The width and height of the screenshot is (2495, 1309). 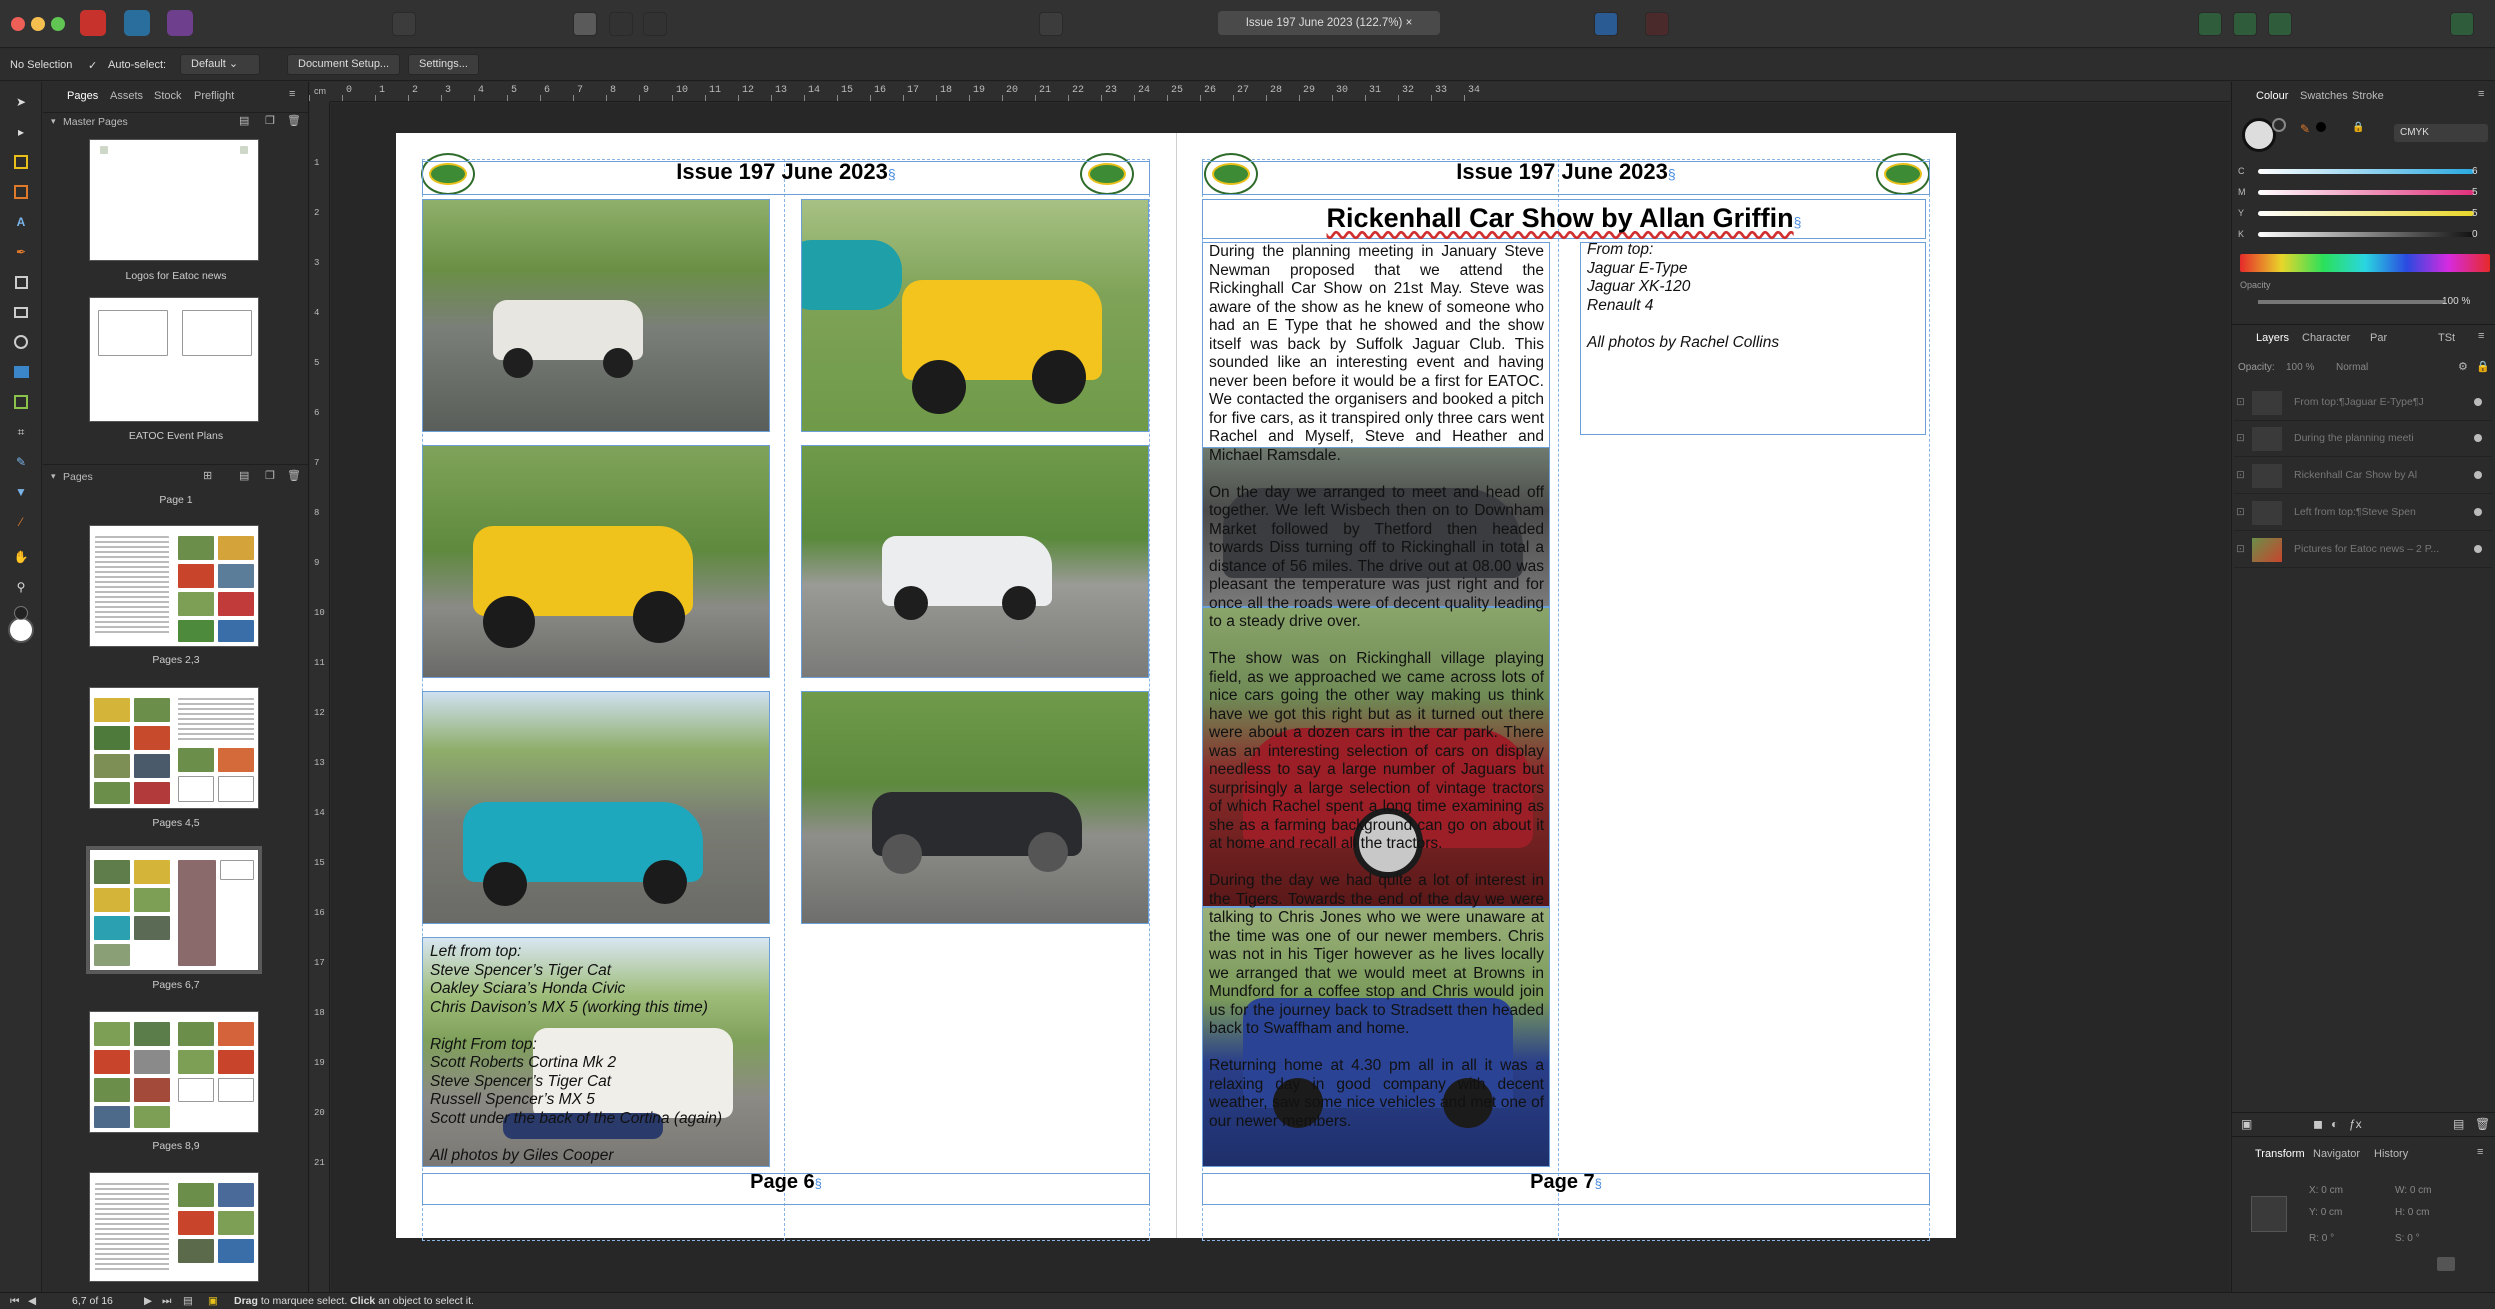 What do you see at coordinates (2441, 133) in the screenshot?
I see `colour-model-dropdown: CMYK` at bounding box center [2441, 133].